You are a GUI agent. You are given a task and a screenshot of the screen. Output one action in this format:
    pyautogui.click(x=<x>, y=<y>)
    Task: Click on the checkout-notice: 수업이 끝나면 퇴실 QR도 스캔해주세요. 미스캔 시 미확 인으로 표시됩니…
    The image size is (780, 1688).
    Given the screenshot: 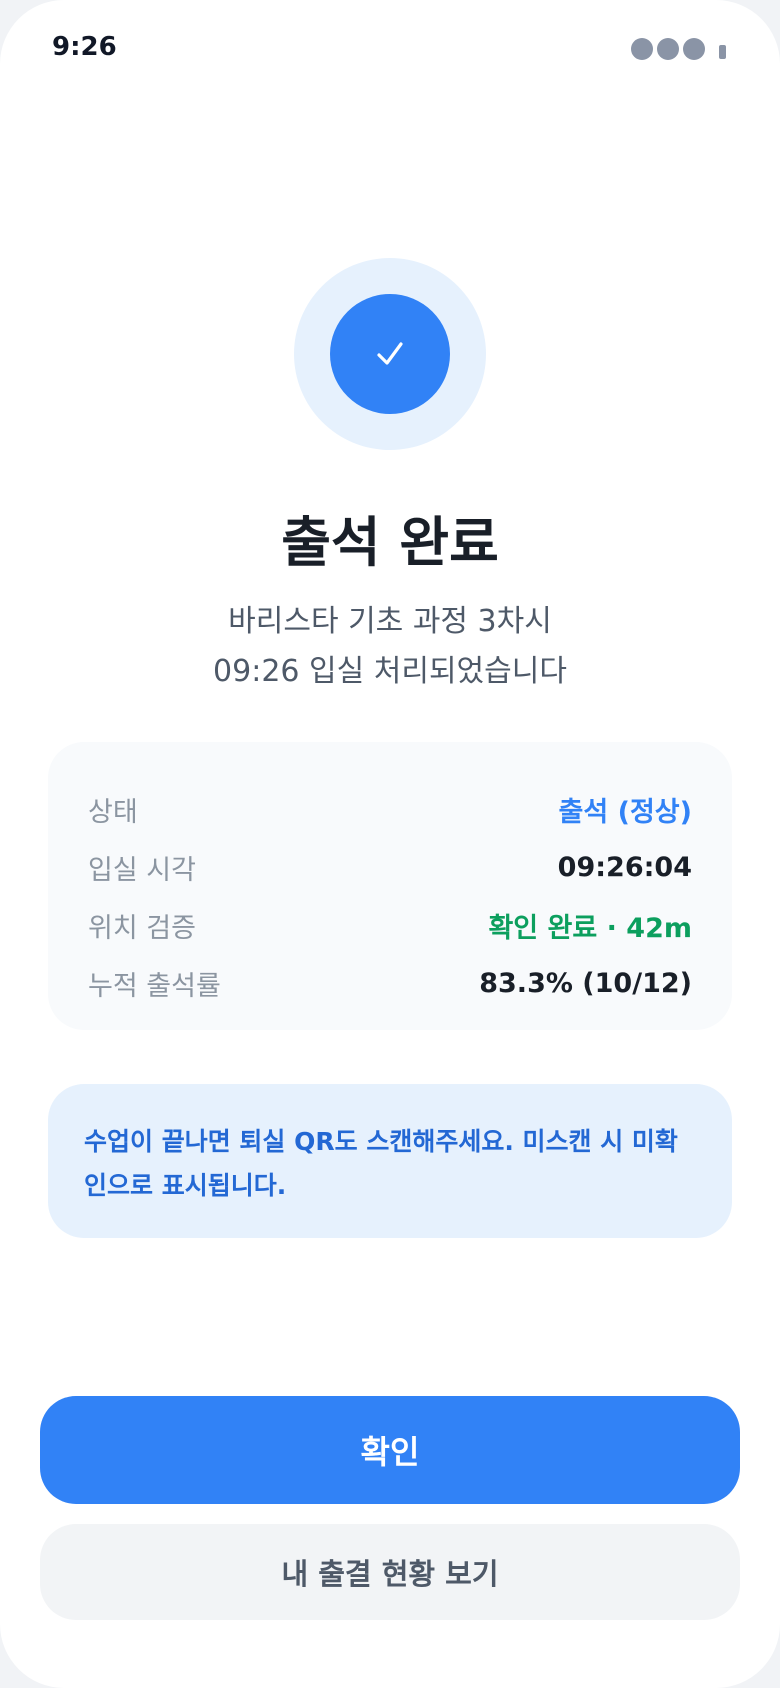 What is the action you would take?
    pyautogui.click(x=390, y=1161)
    